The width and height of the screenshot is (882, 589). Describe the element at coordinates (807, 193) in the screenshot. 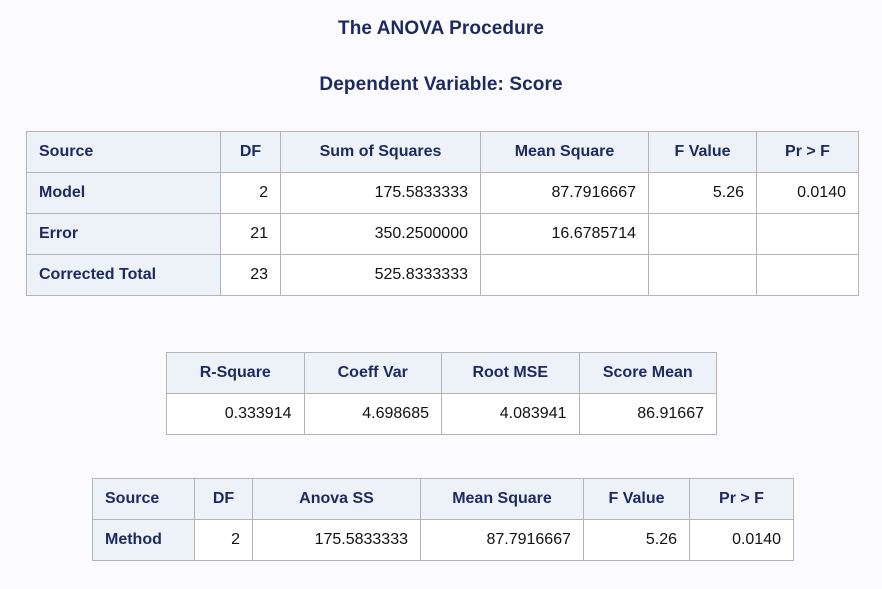

I see `cell-model-pr-f: 0.0140` at that location.